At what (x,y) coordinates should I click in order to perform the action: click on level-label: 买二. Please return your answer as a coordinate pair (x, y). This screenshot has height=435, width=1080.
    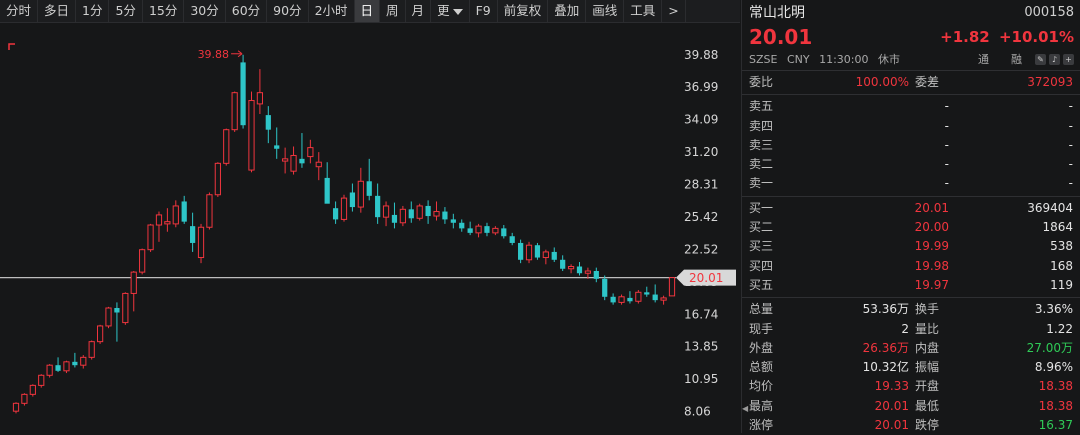
    Looking at the image, I should click on (761, 227).